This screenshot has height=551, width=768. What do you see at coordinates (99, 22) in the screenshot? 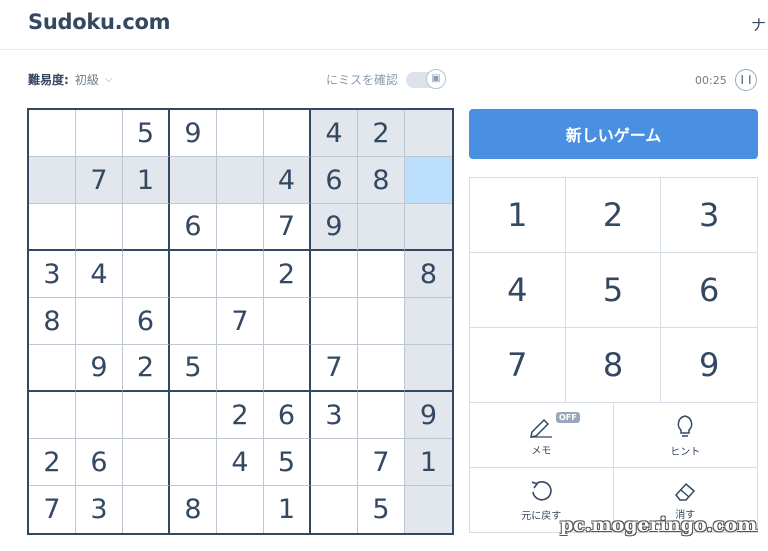
I see `logo: Sudoku.com` at bounding box center [99, 22].